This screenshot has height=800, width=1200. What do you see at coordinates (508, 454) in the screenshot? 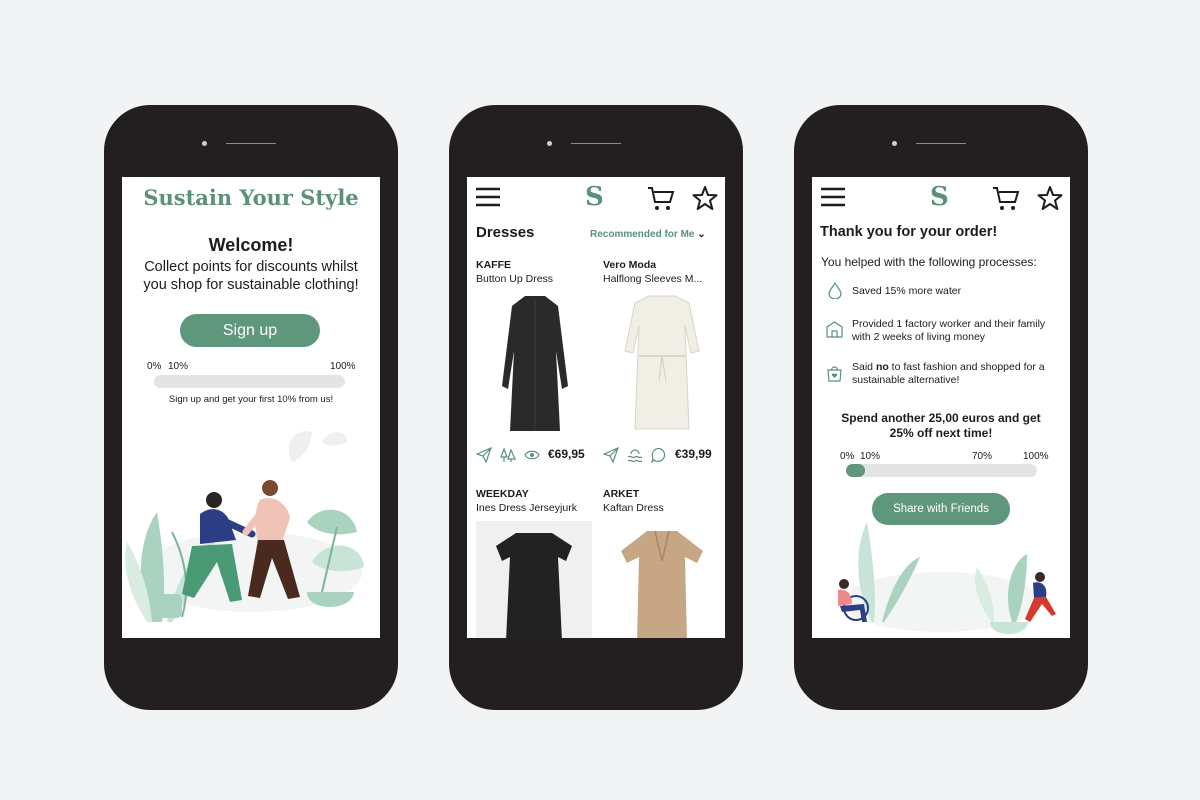
I see `trees-icon` at bounding box center [508, 454].